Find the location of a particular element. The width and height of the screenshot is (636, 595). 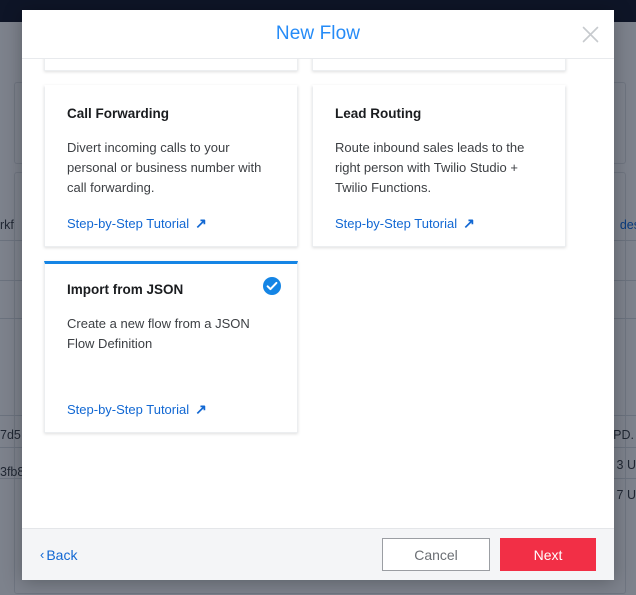

back-button-label: Back is located at coordinates (62, 554).